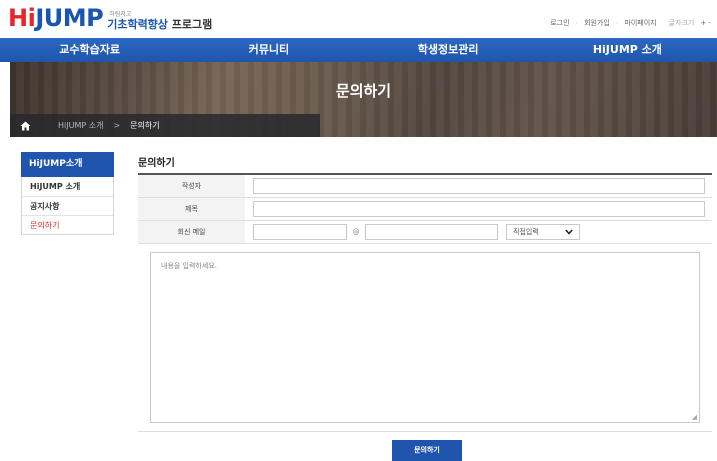  I want to click on sidebar-item-notice: 공지사항, so click(67, 205).